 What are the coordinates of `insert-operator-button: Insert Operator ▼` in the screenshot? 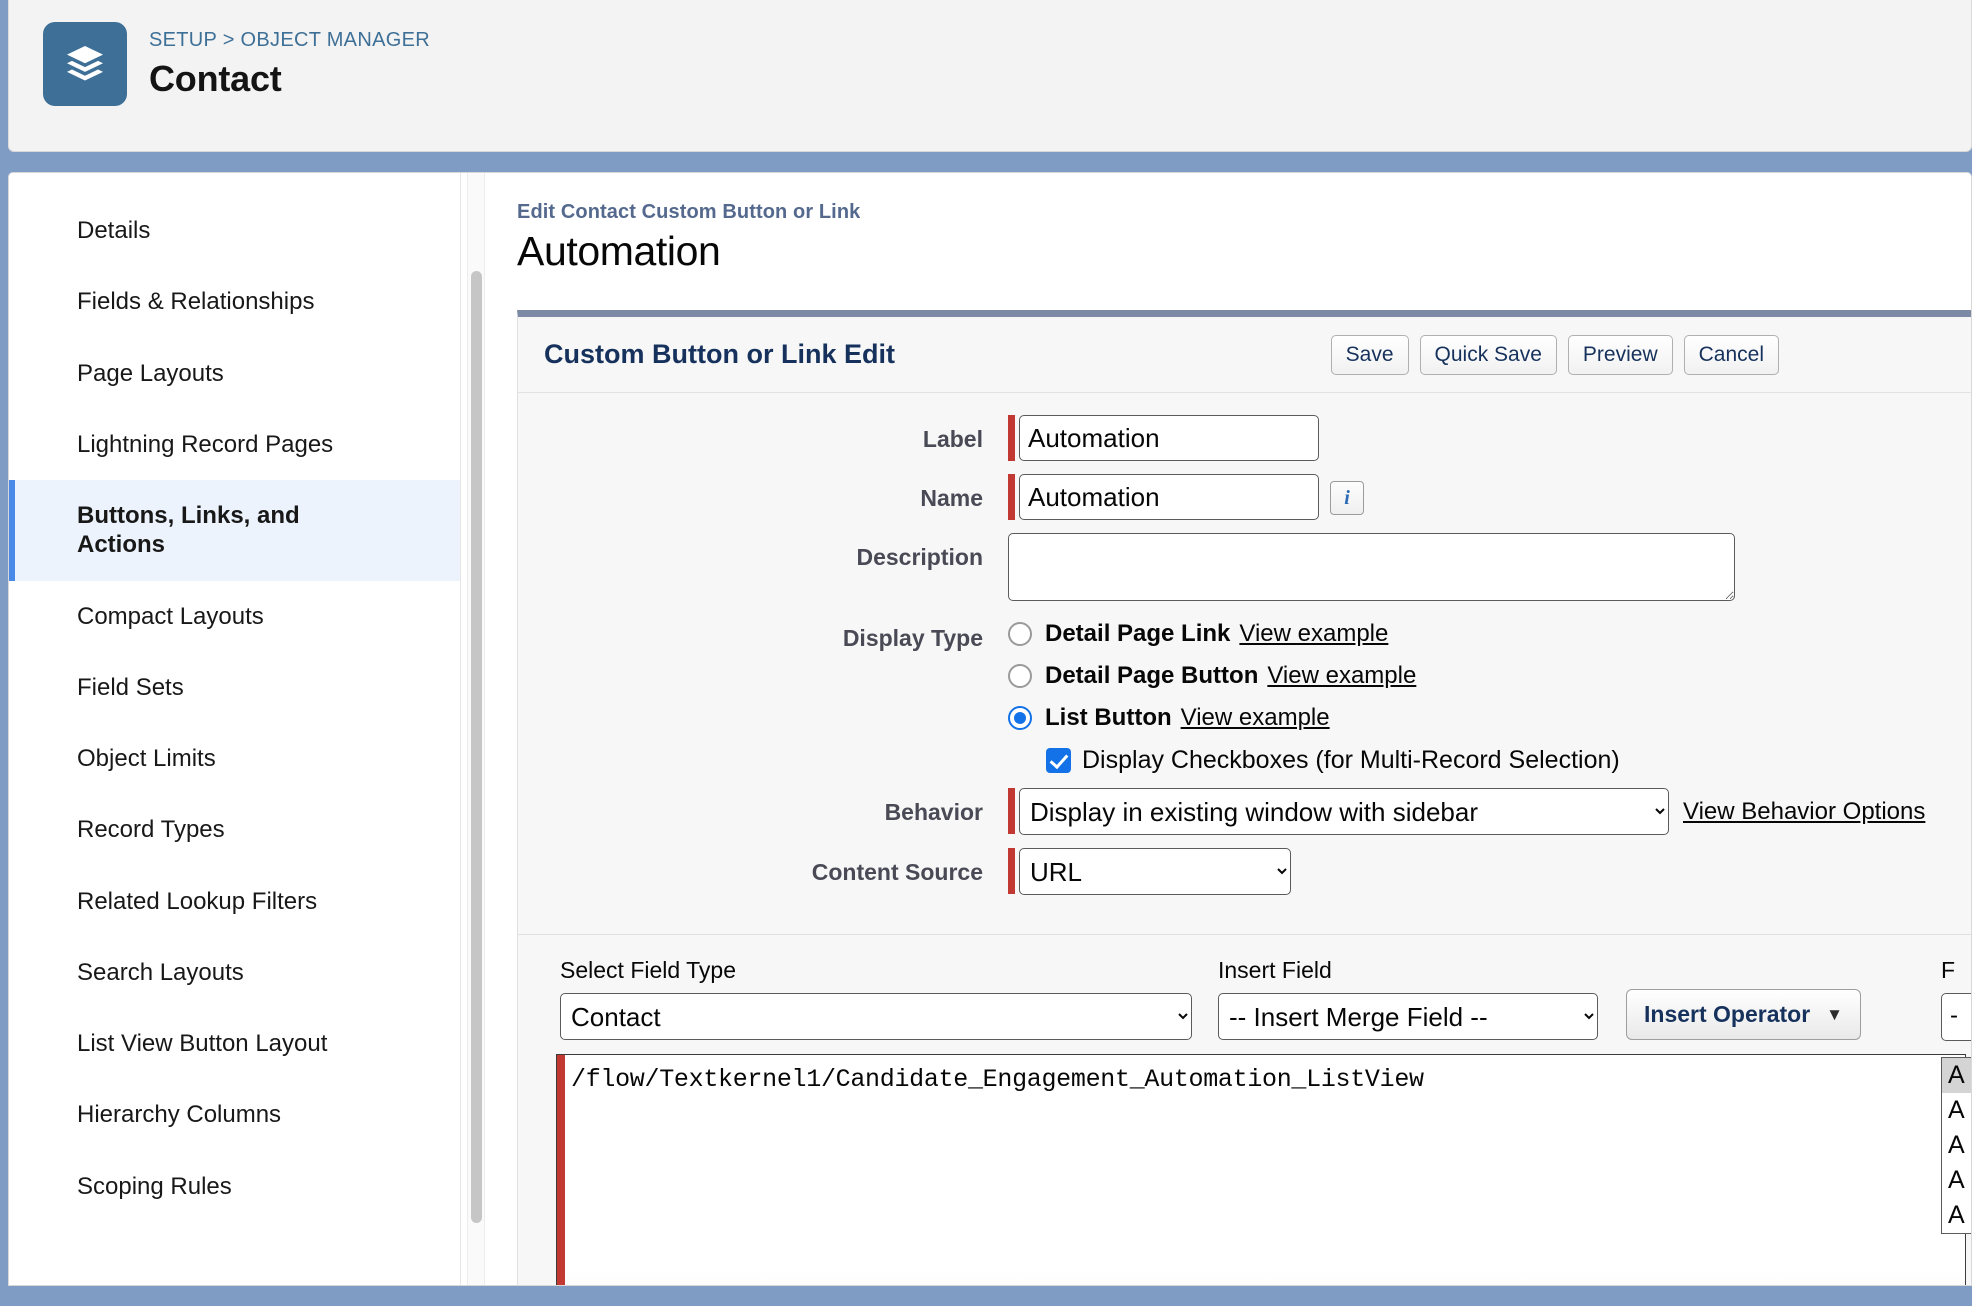 It's located at (1743, 1014).